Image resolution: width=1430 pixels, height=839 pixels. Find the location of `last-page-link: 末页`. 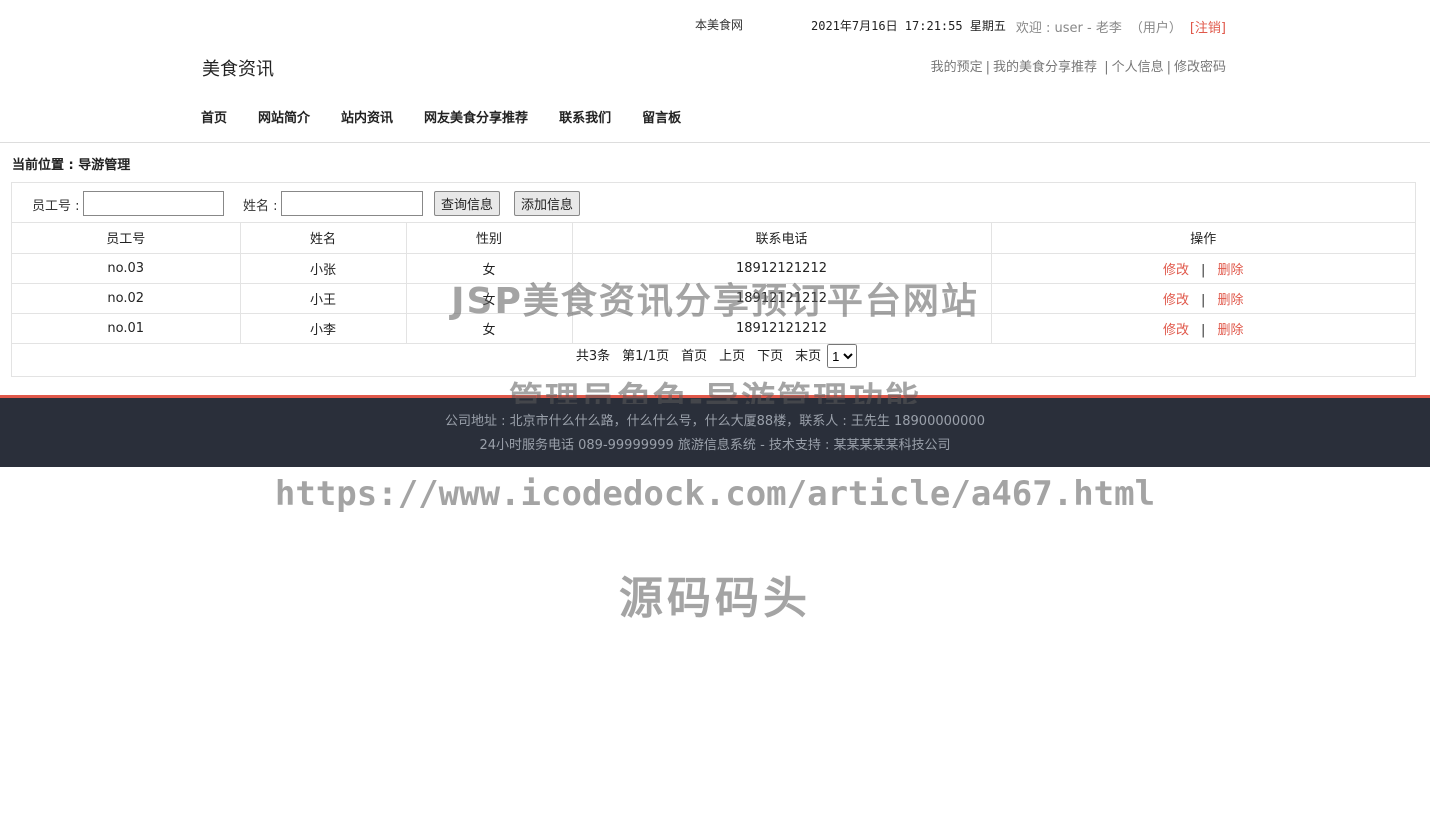

last-page-link: 末页 is located at coordinates (808, 356).